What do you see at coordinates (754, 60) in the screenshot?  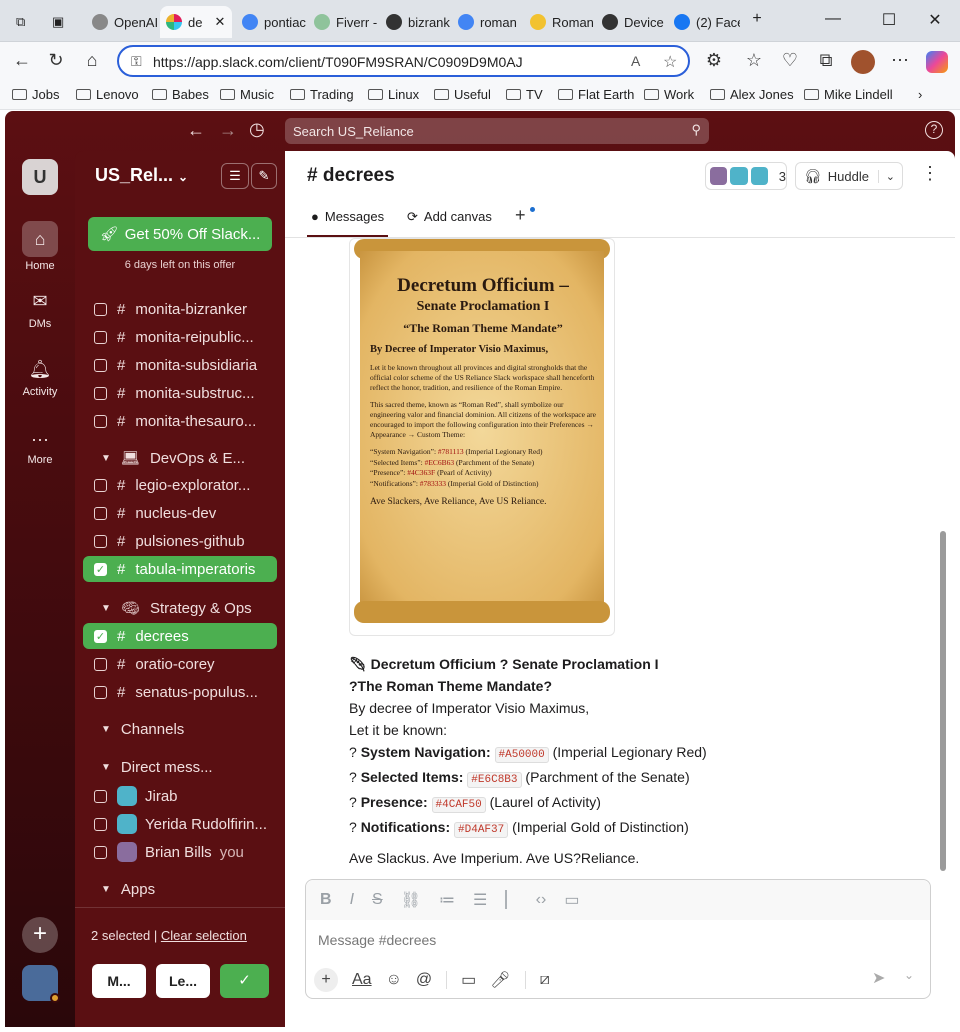 I see `favorites-icon: ☆` at bounding box center [754, 60].